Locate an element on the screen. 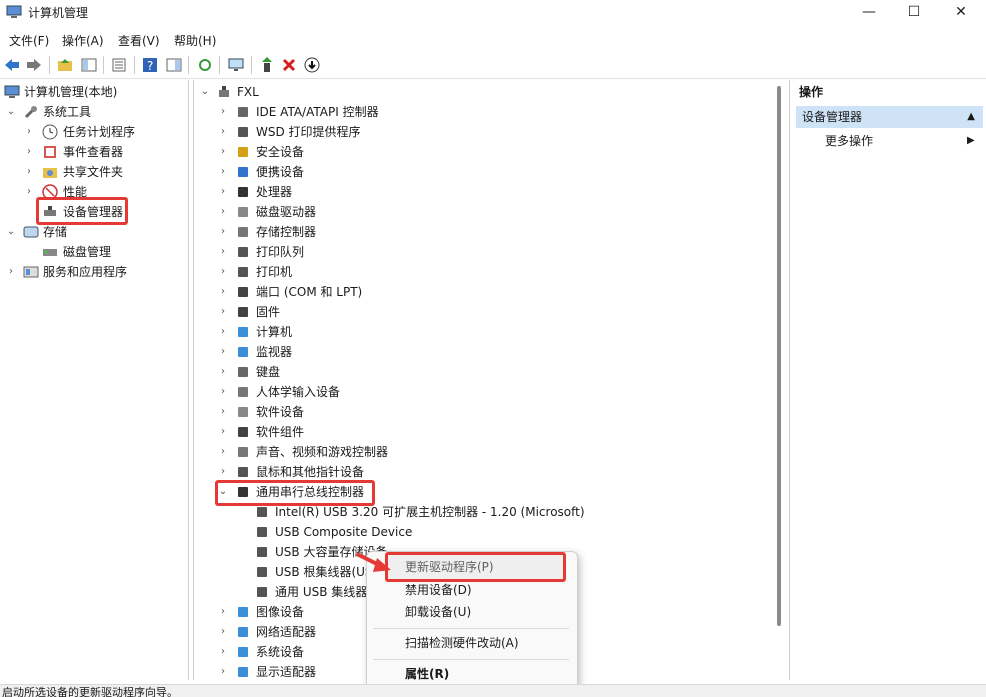 Image resolution: width=986 pixels, height=697 pixels. properties-icon is located at coordinates (119, 65).